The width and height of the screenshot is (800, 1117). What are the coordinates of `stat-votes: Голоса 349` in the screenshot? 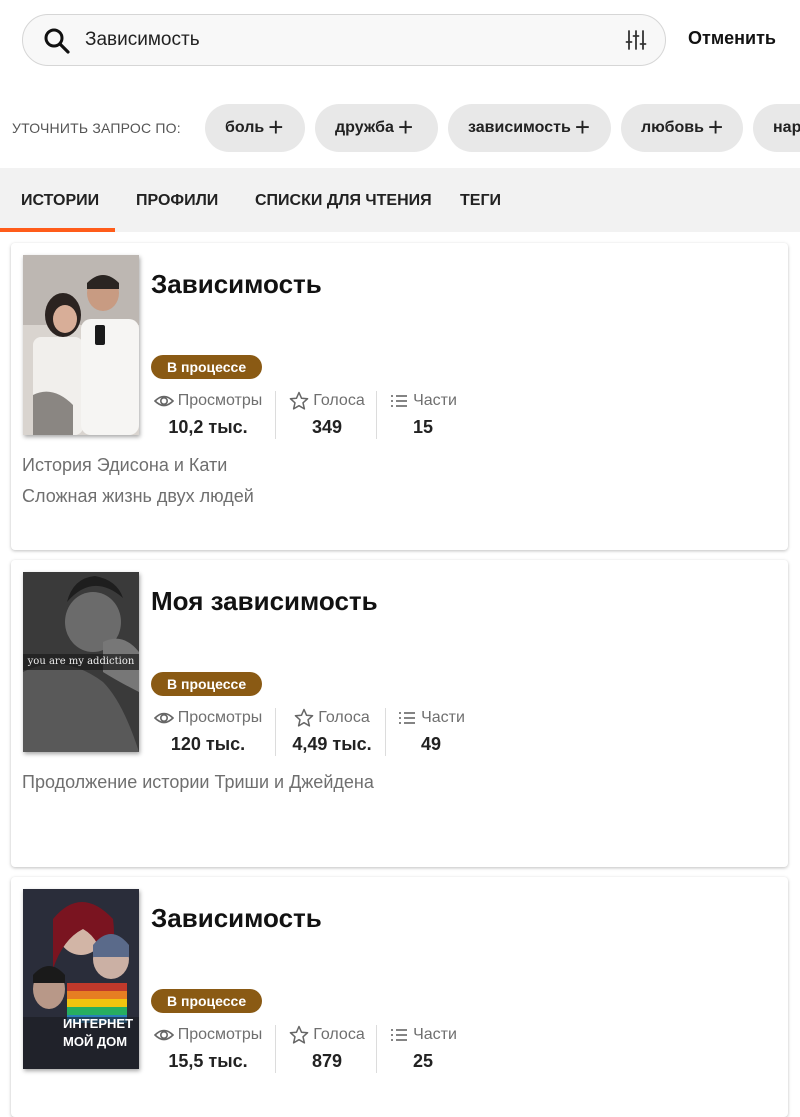 It's located at (327, 416).